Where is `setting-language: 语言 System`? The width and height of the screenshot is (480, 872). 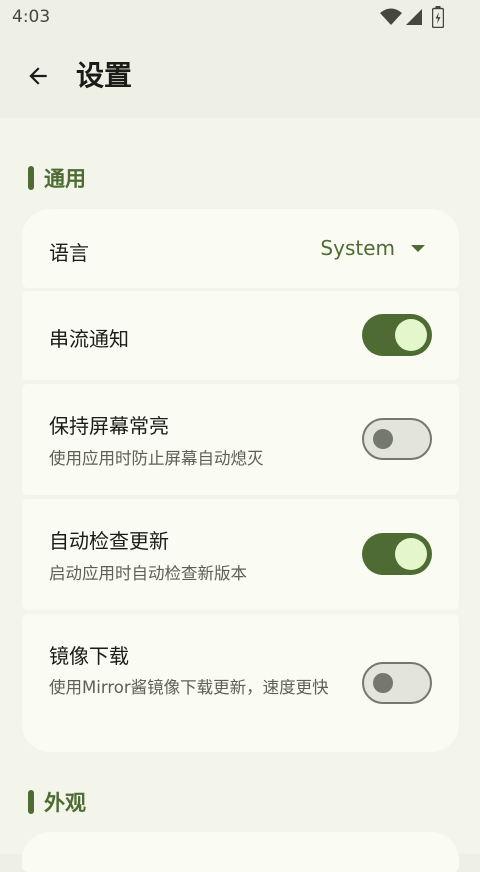
setting-language: 语言 System is located at coordinates (240, 248).